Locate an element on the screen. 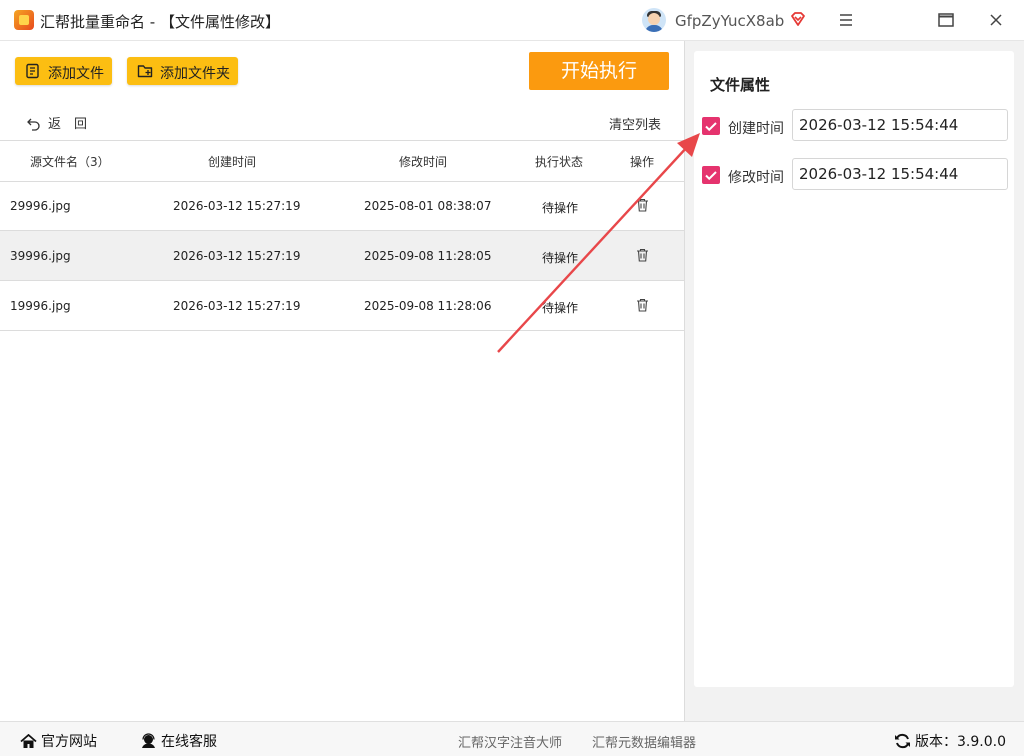 The width and height of the screenshot is (1024, 756). modify-time-input is located at coordinates (900, 174).